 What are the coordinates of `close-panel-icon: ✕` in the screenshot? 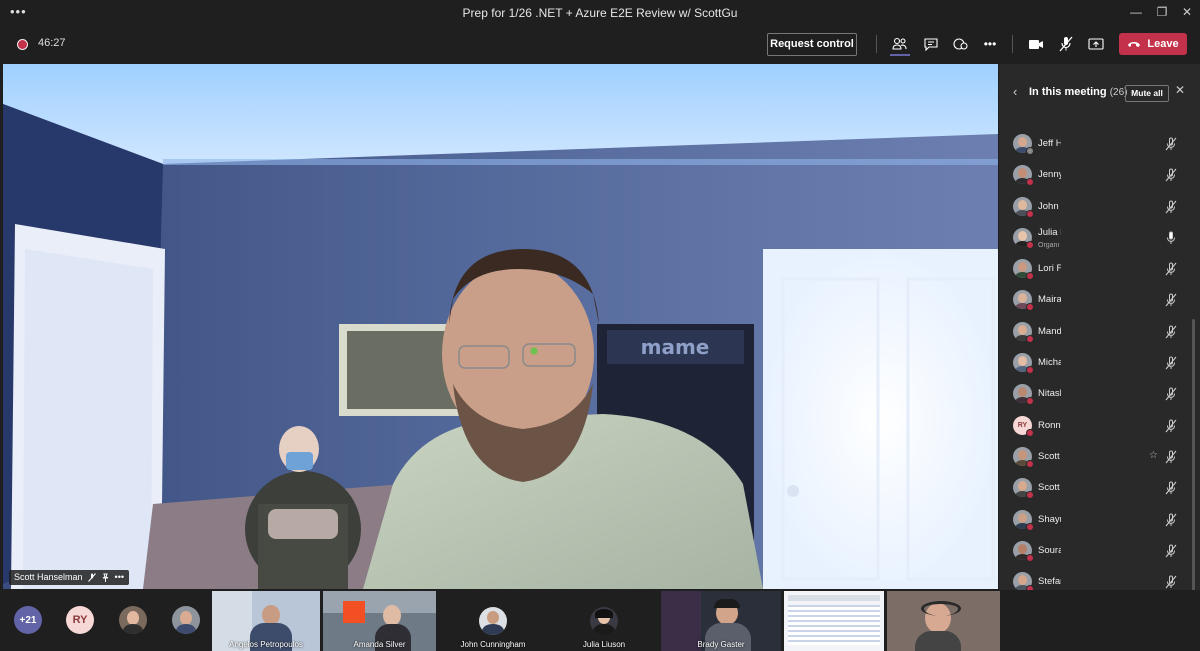 It's located at (1180, 90).